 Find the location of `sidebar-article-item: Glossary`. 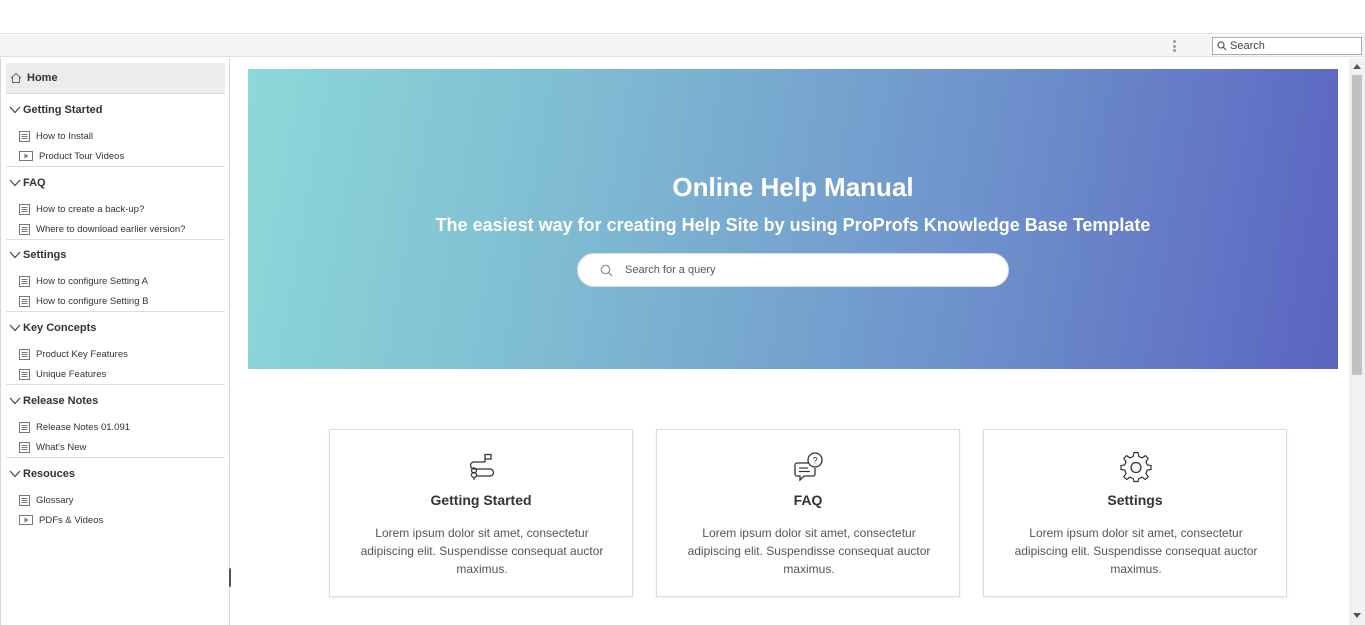

sidebar-article-item: Glossary is located at coordinates (115, 500).